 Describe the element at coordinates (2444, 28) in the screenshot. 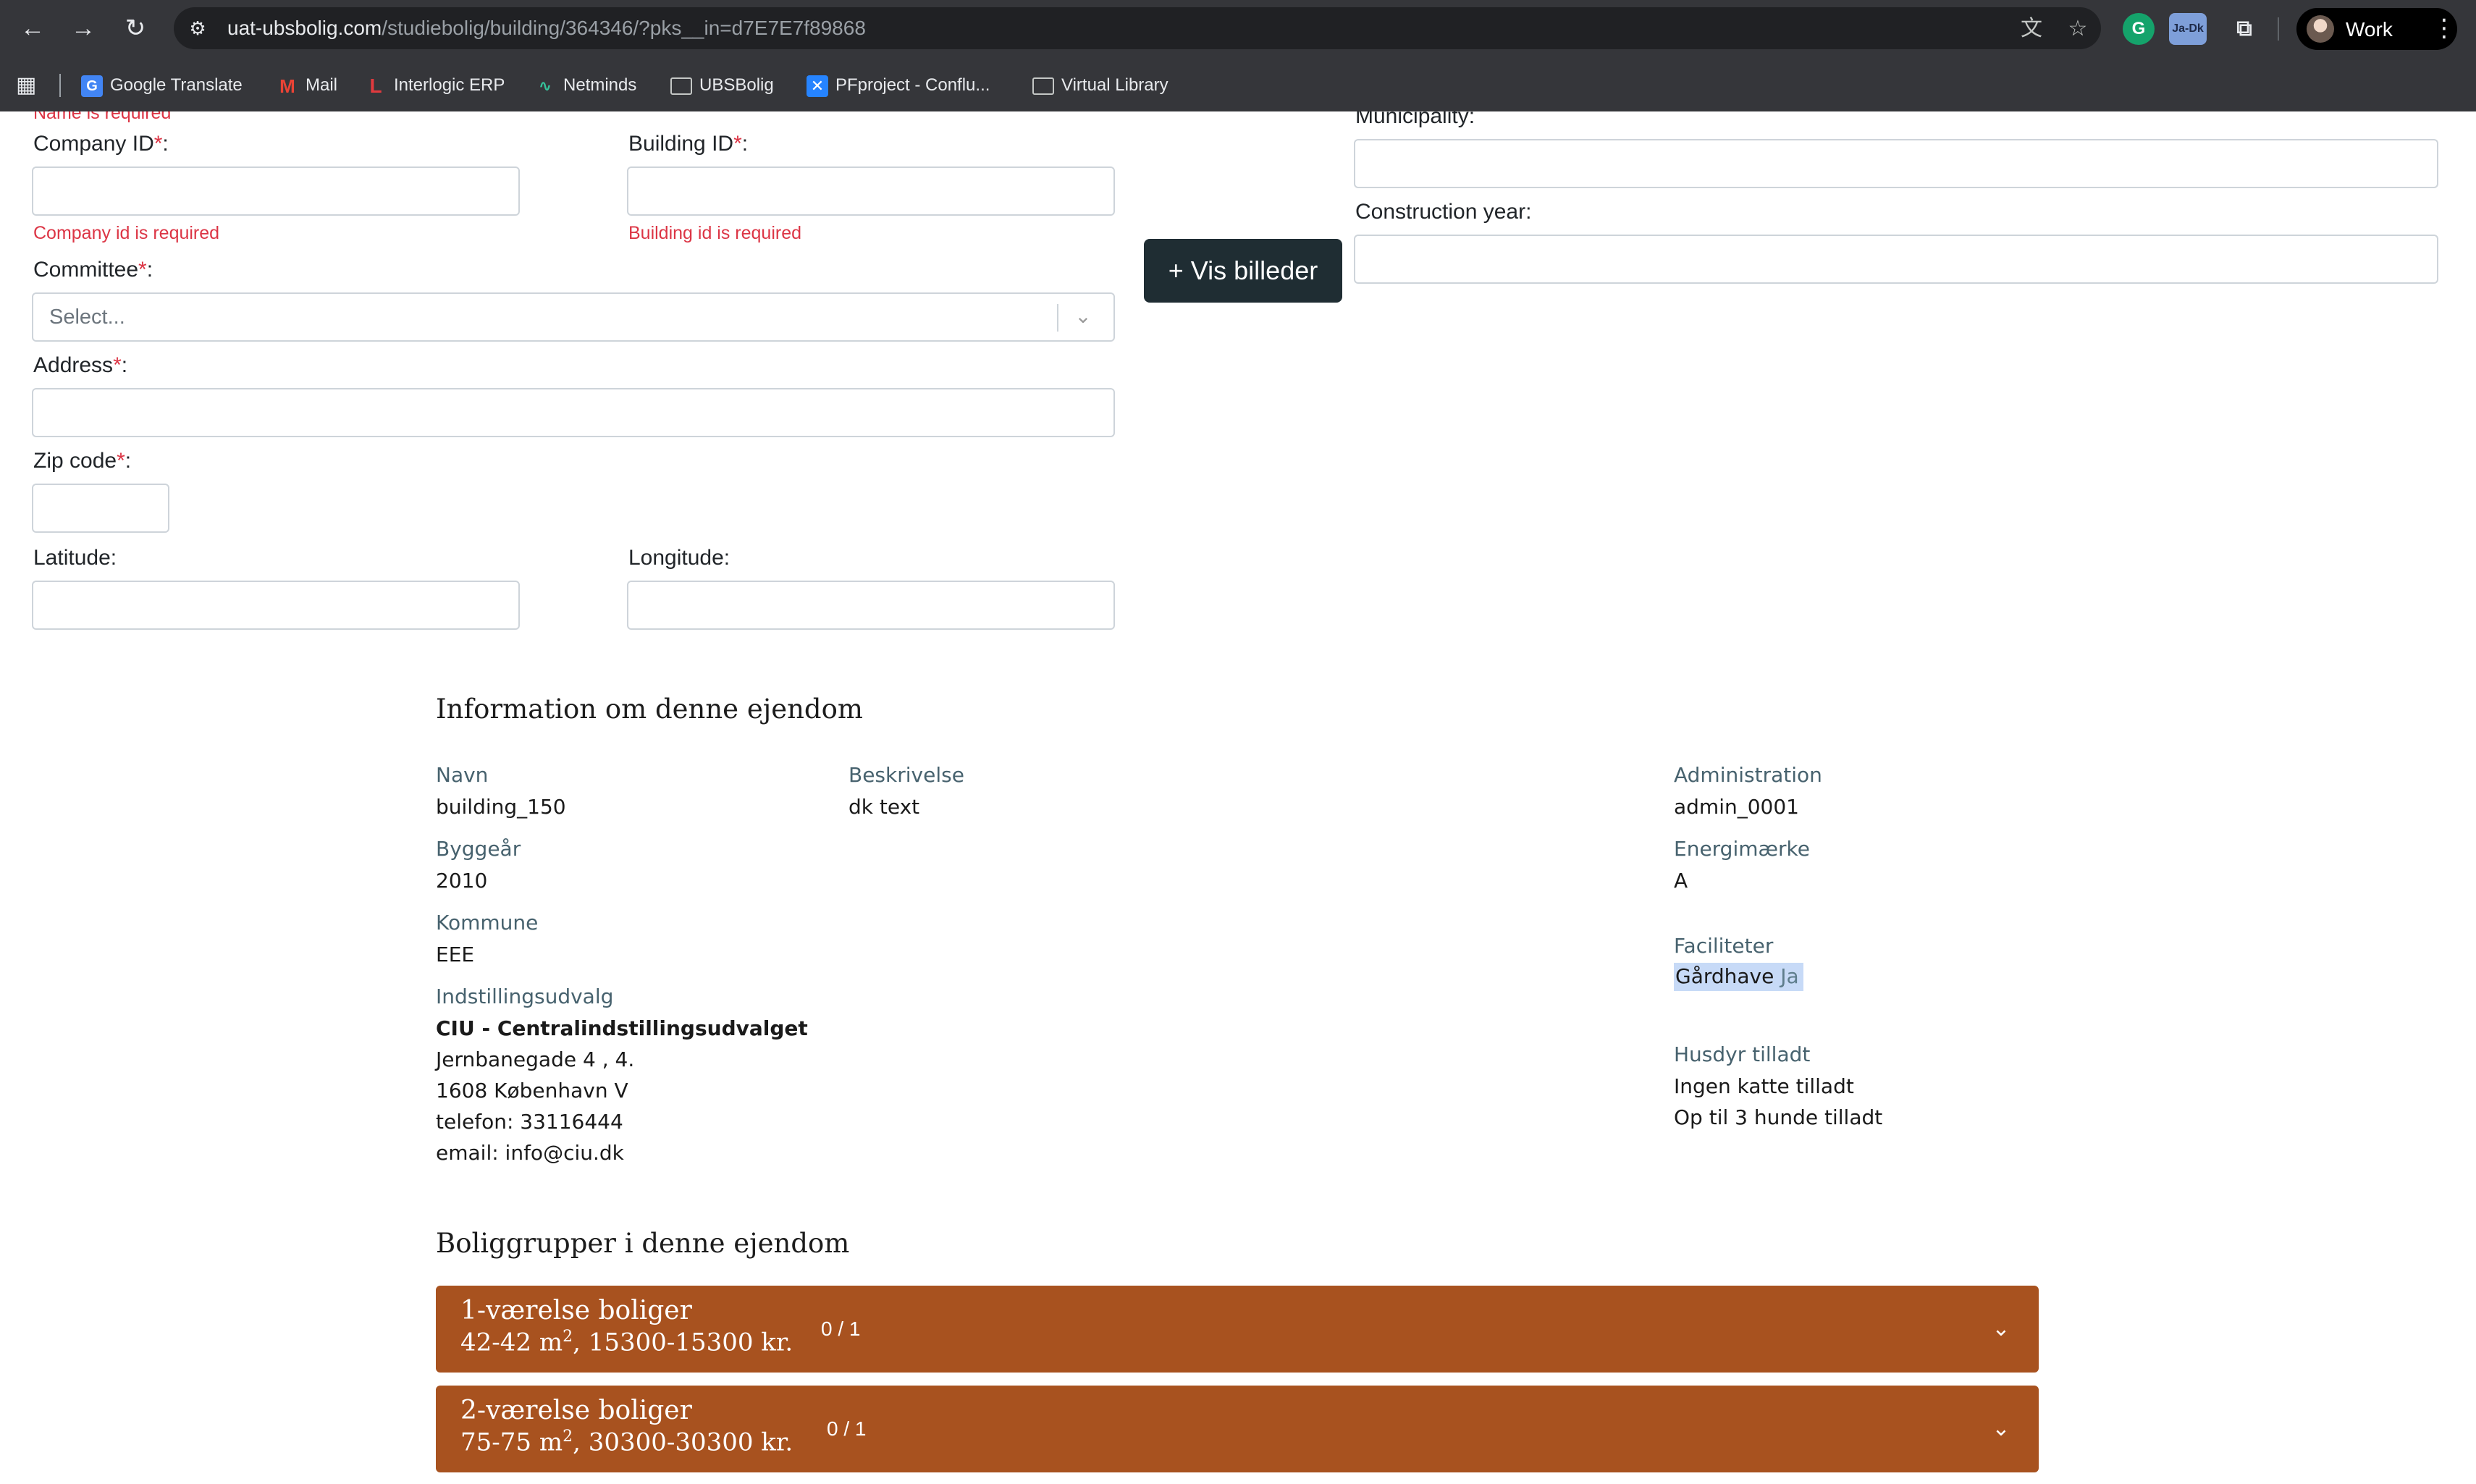

I see `browser-menu-icon: ⋮` at that location.